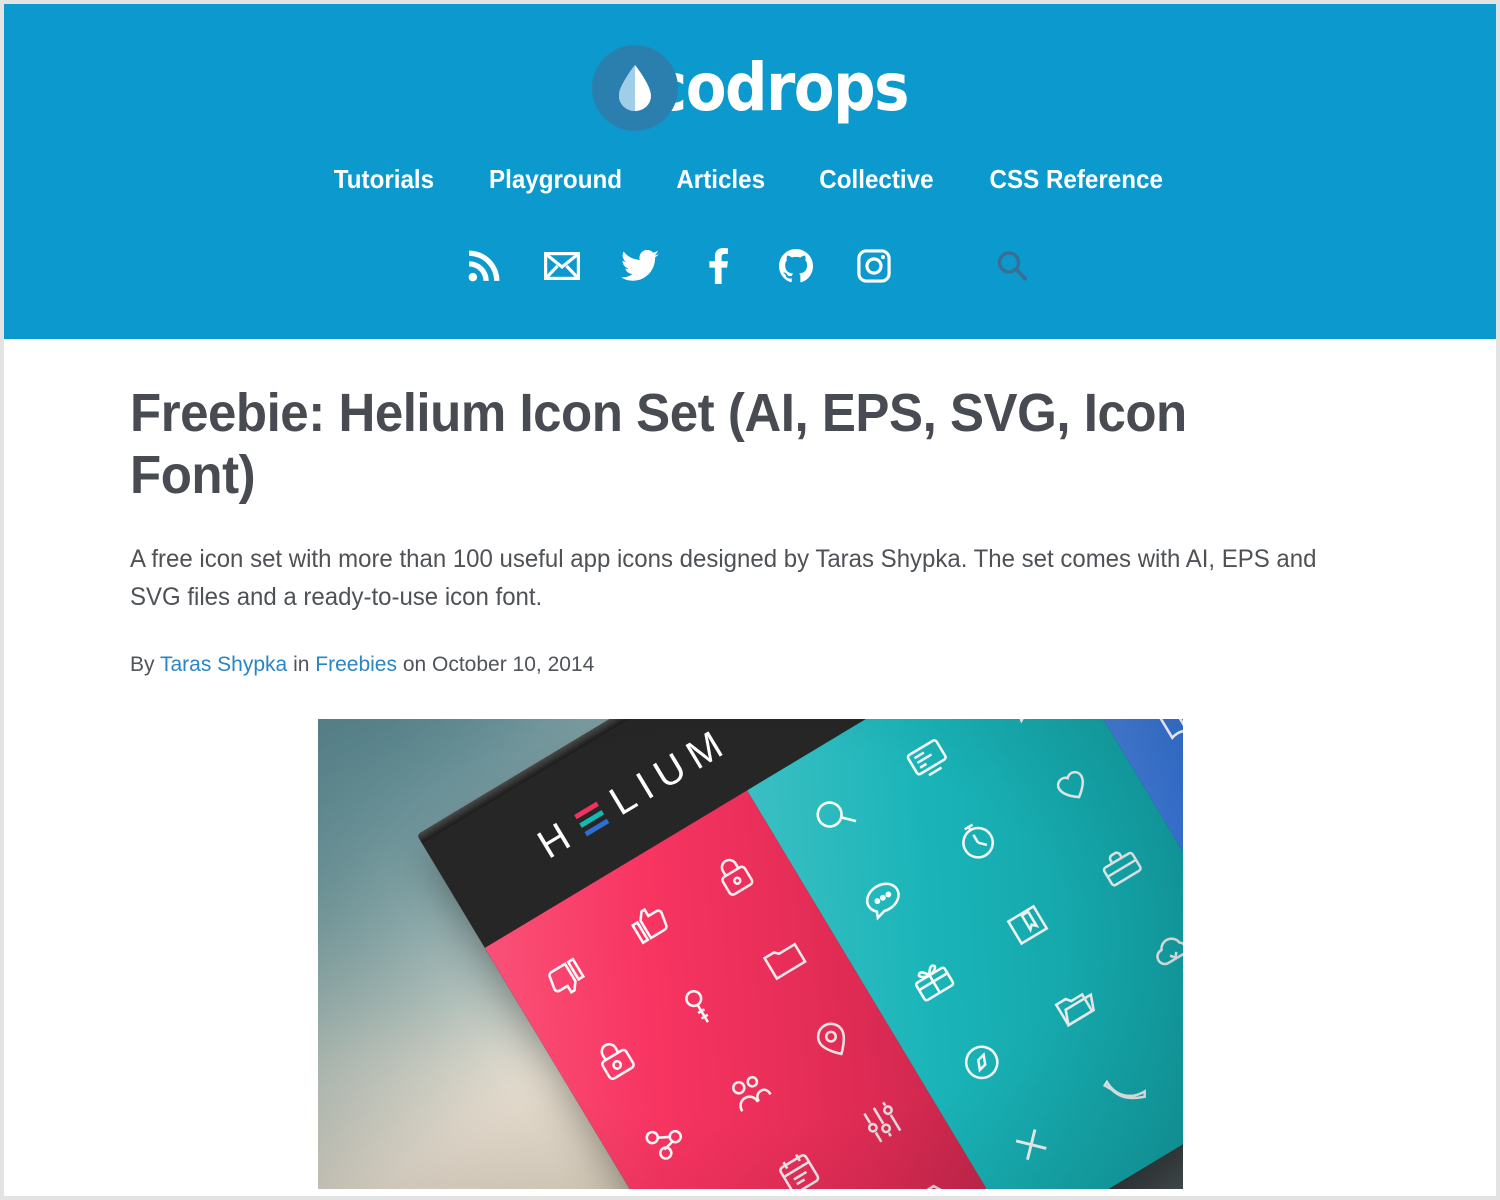  I want to click on twitter-link, so click(640, 266).